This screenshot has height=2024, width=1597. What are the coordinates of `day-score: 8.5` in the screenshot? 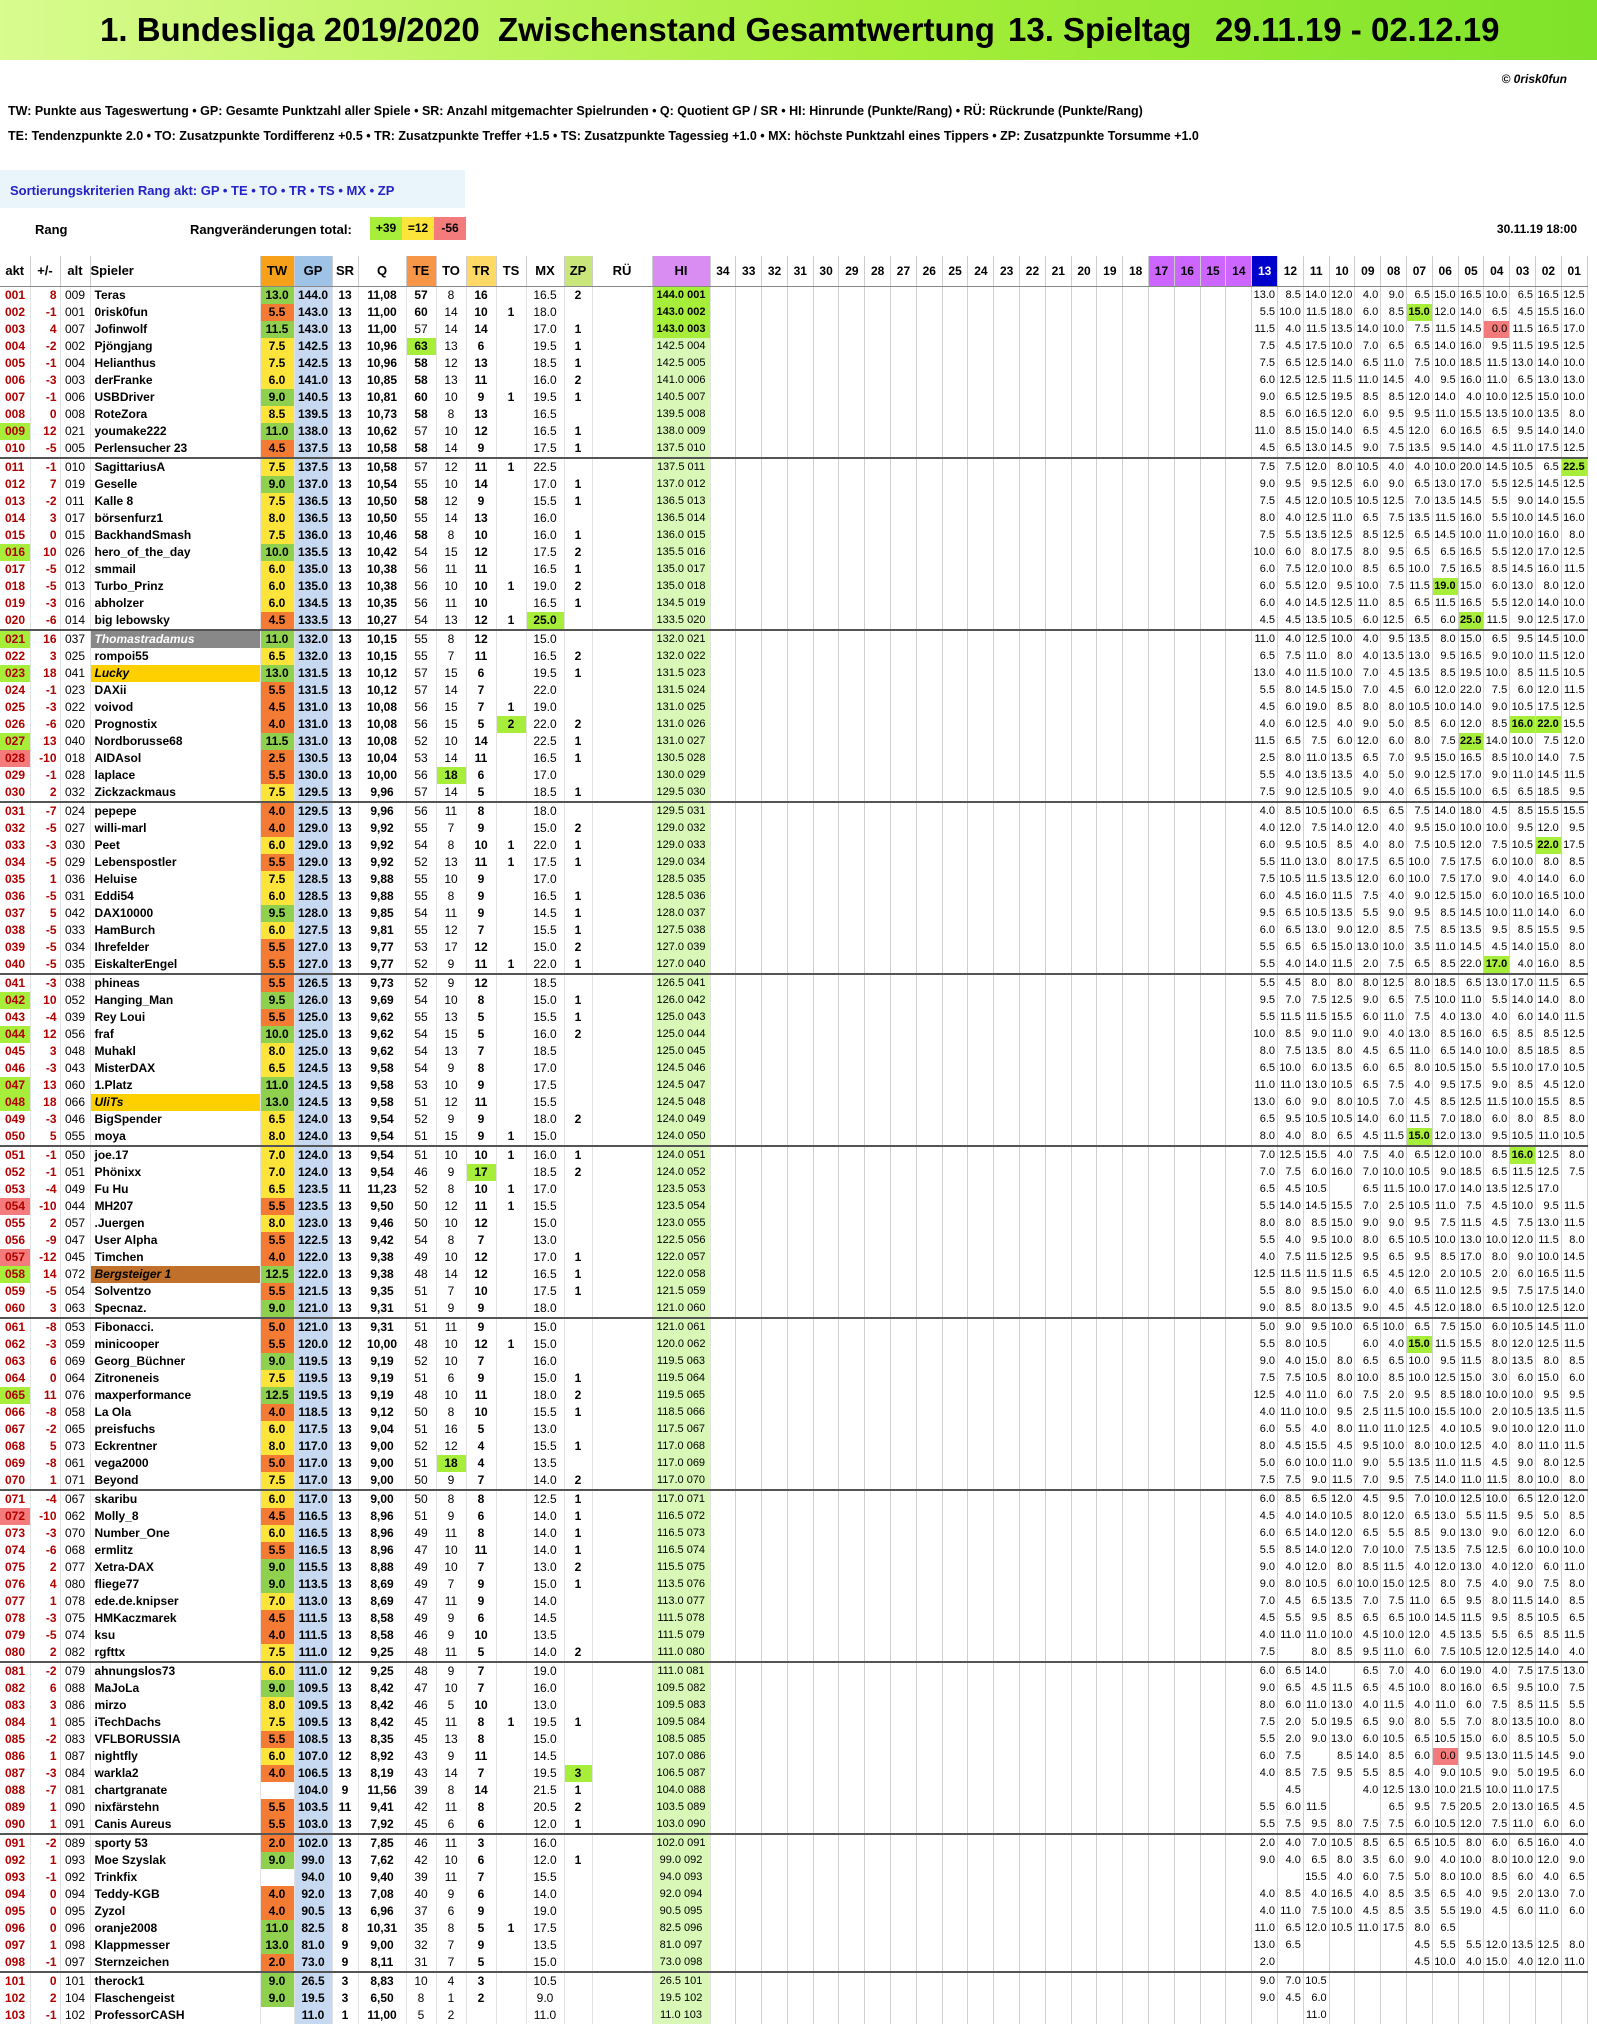 It's located at (1290, 1309).